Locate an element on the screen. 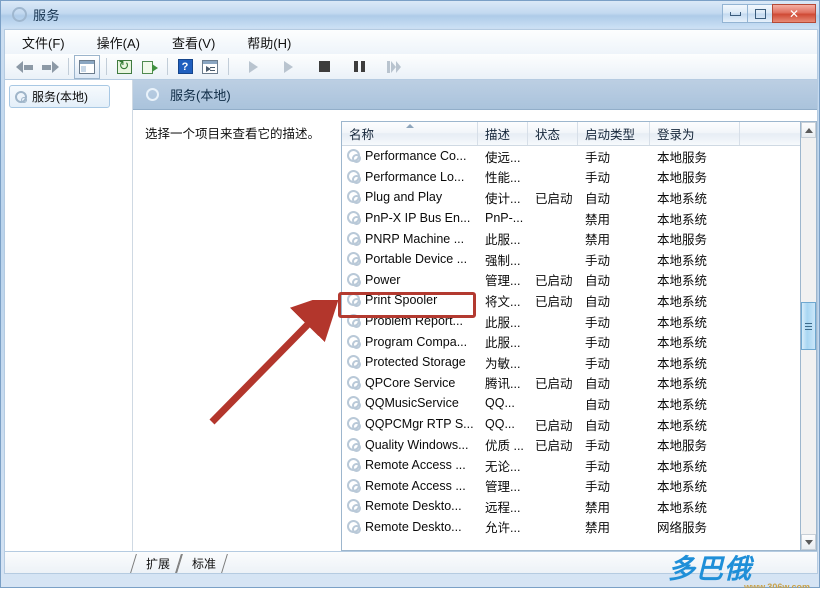 The image size is (820, 600). table-row: Program Compa... 此服... 手动 本地系统 is located at coordinates (577, 341).